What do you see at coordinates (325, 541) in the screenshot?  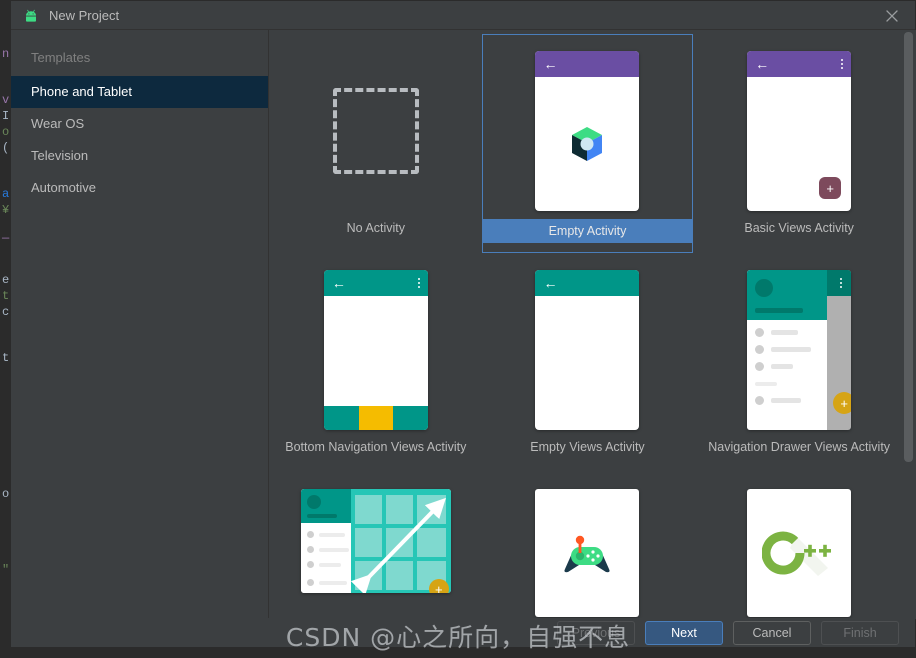 I see `drawer-panel` at bounding box center [325, 541].